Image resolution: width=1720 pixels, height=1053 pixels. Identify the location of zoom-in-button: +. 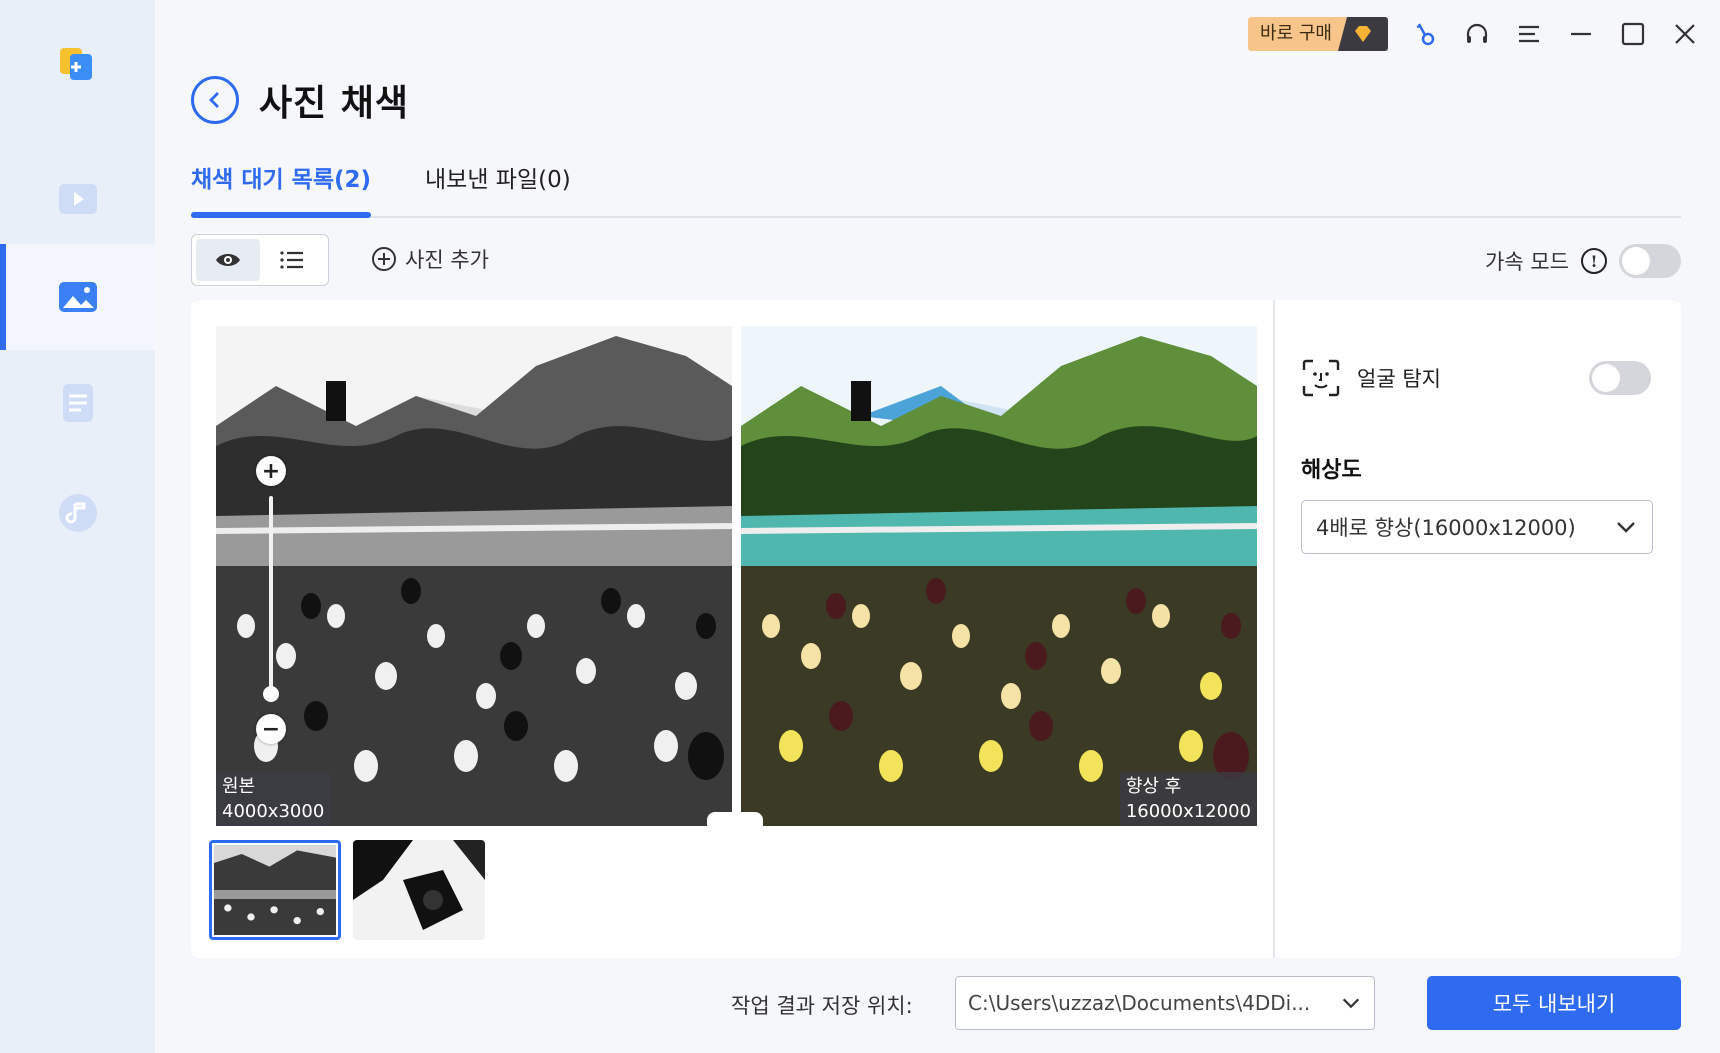
(271, 471).